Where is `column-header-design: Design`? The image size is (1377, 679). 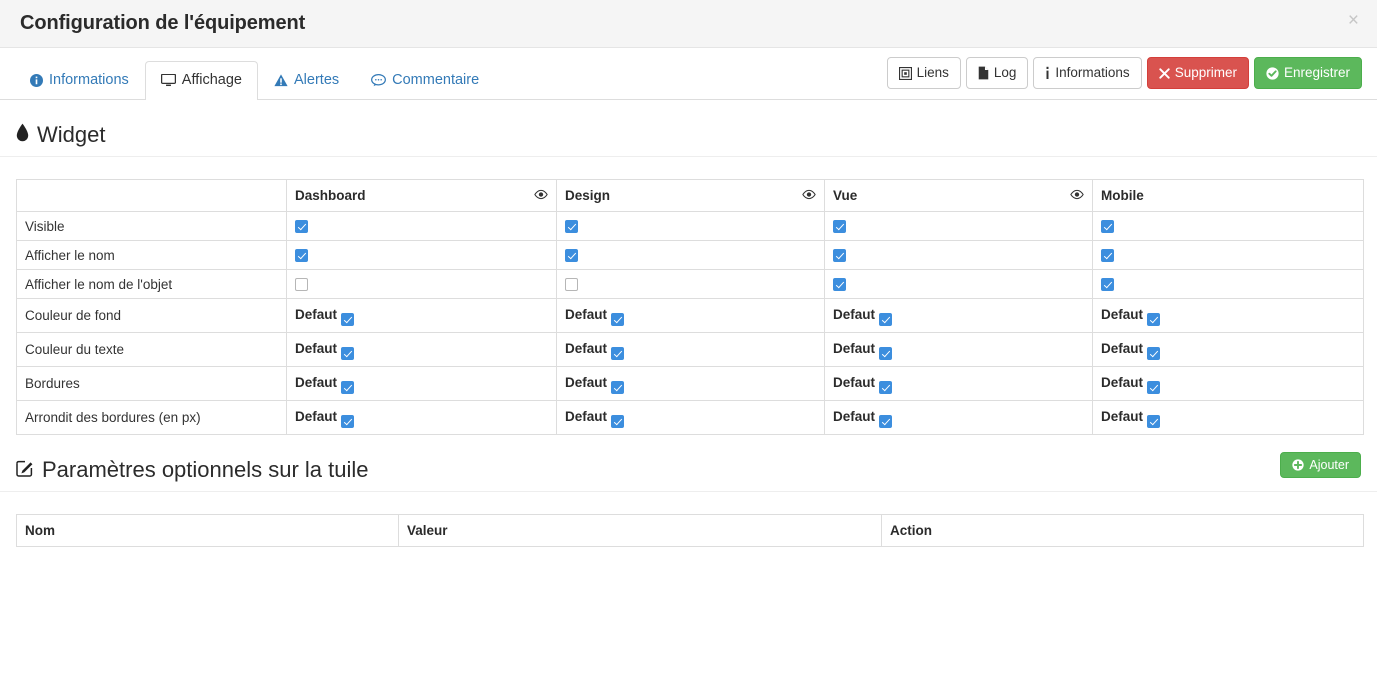
column-header-design: Design is located at coordinates (690, 195).